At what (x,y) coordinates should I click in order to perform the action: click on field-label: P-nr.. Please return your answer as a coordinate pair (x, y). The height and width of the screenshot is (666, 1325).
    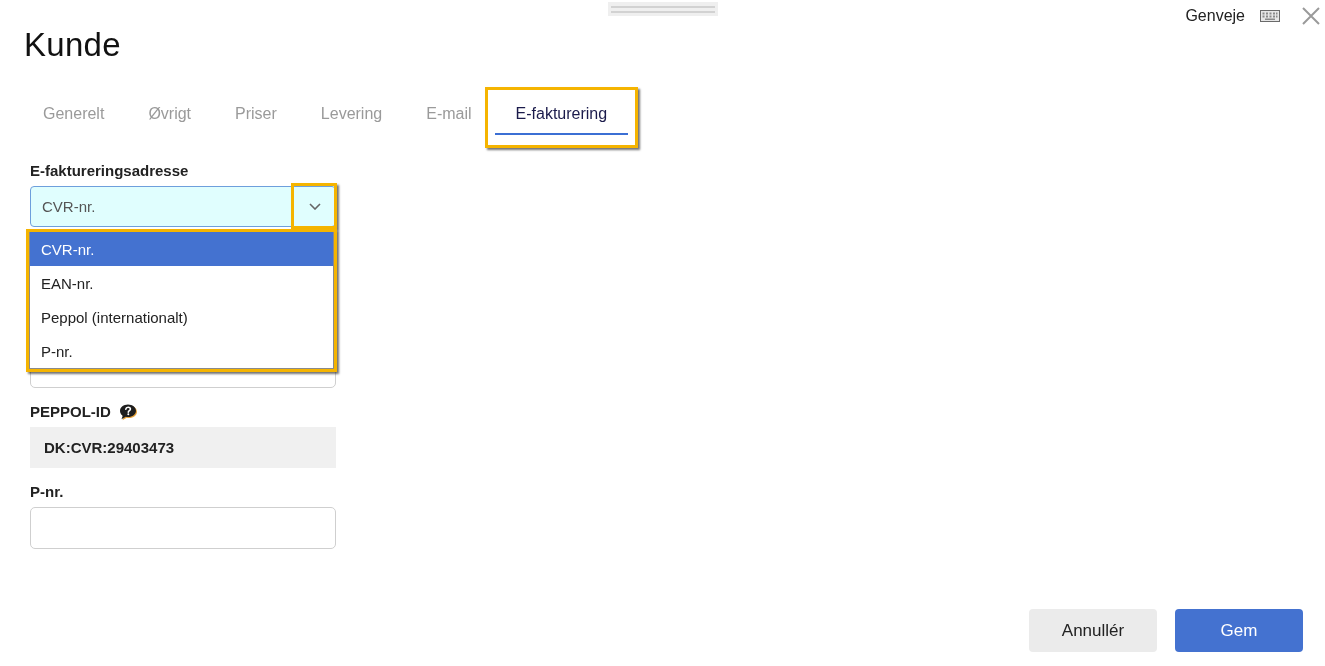
    Looking at the image, I should click on (47, 492).